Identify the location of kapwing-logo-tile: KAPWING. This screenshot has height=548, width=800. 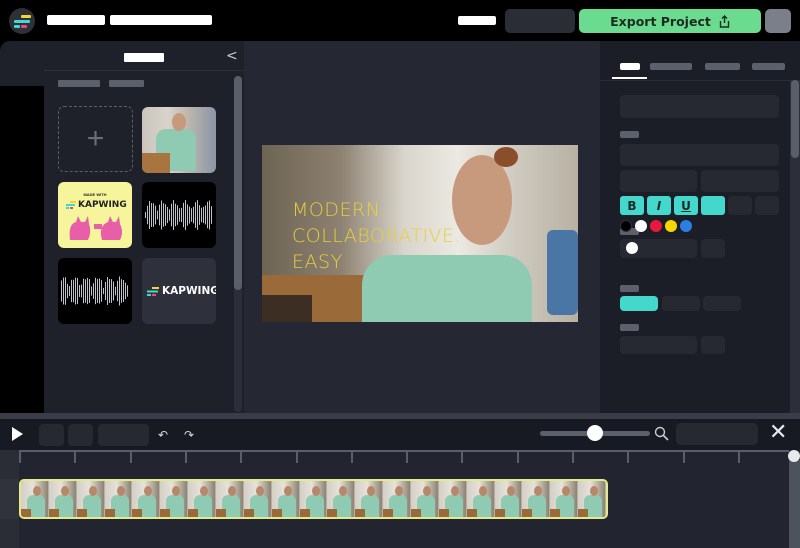
(179, 291).